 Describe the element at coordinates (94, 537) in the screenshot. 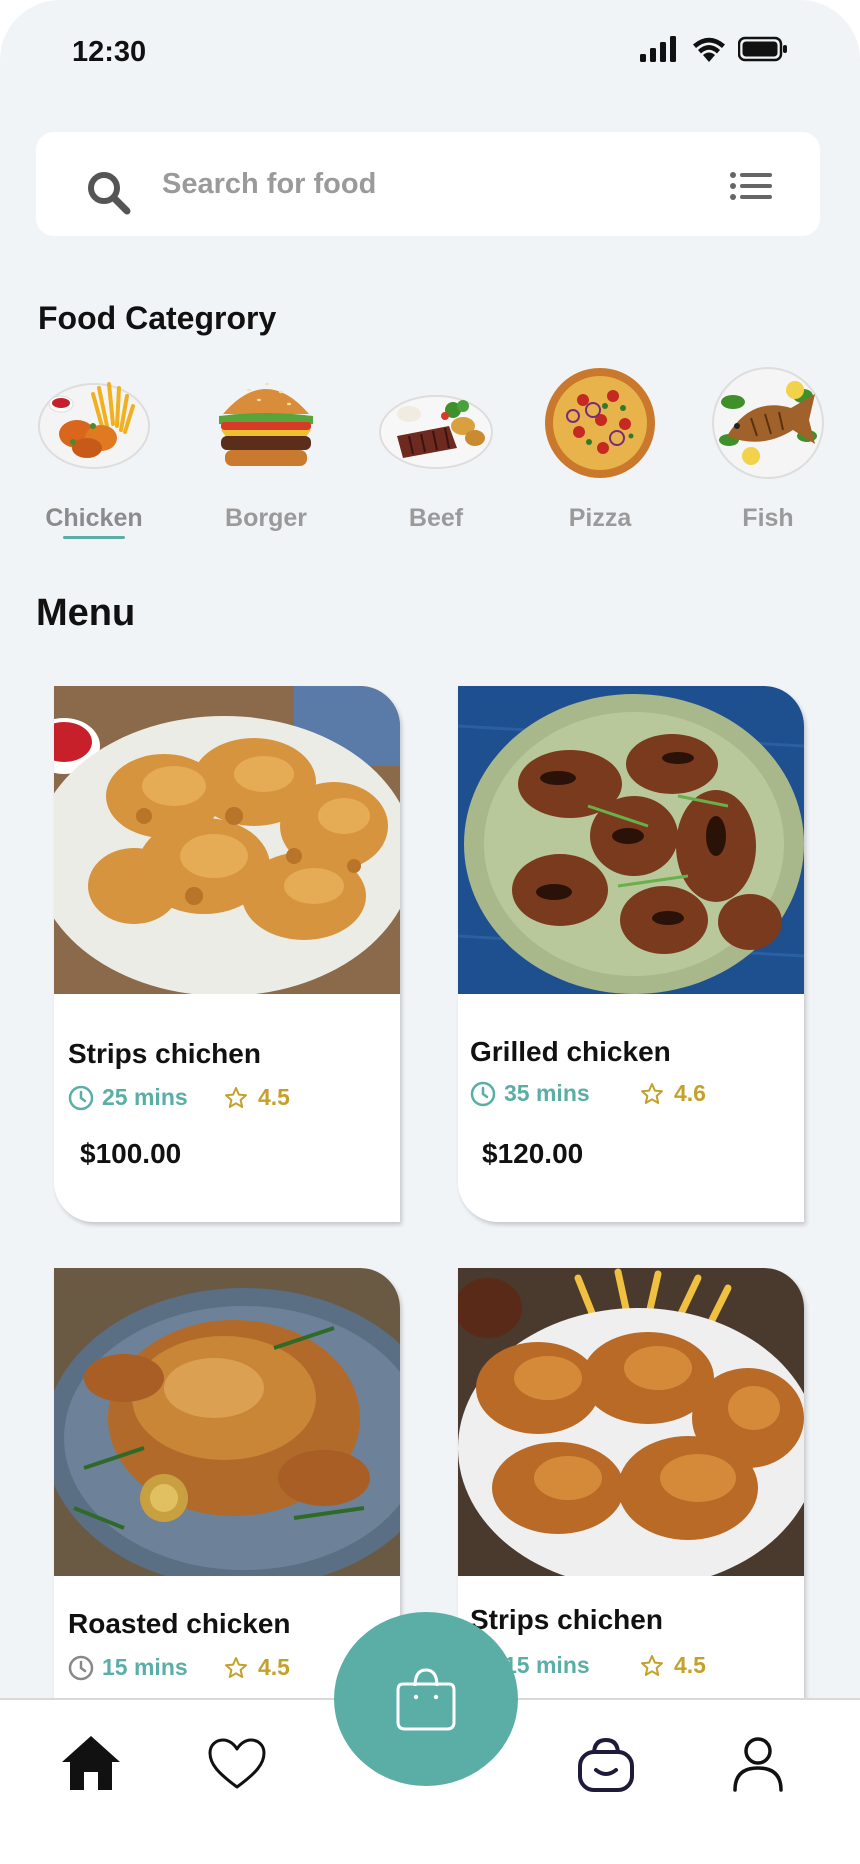

I see `category-active-indicator` at that location.